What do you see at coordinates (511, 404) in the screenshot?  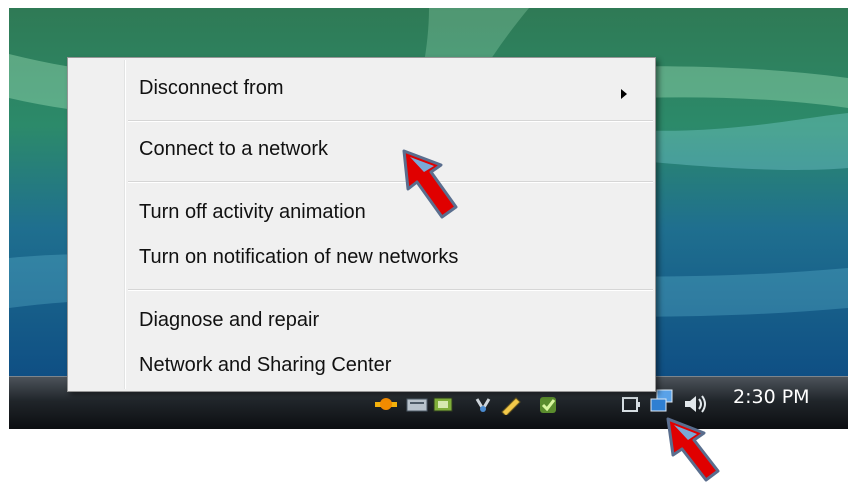 I see `pen-icon` at bounding box center [511, 404].